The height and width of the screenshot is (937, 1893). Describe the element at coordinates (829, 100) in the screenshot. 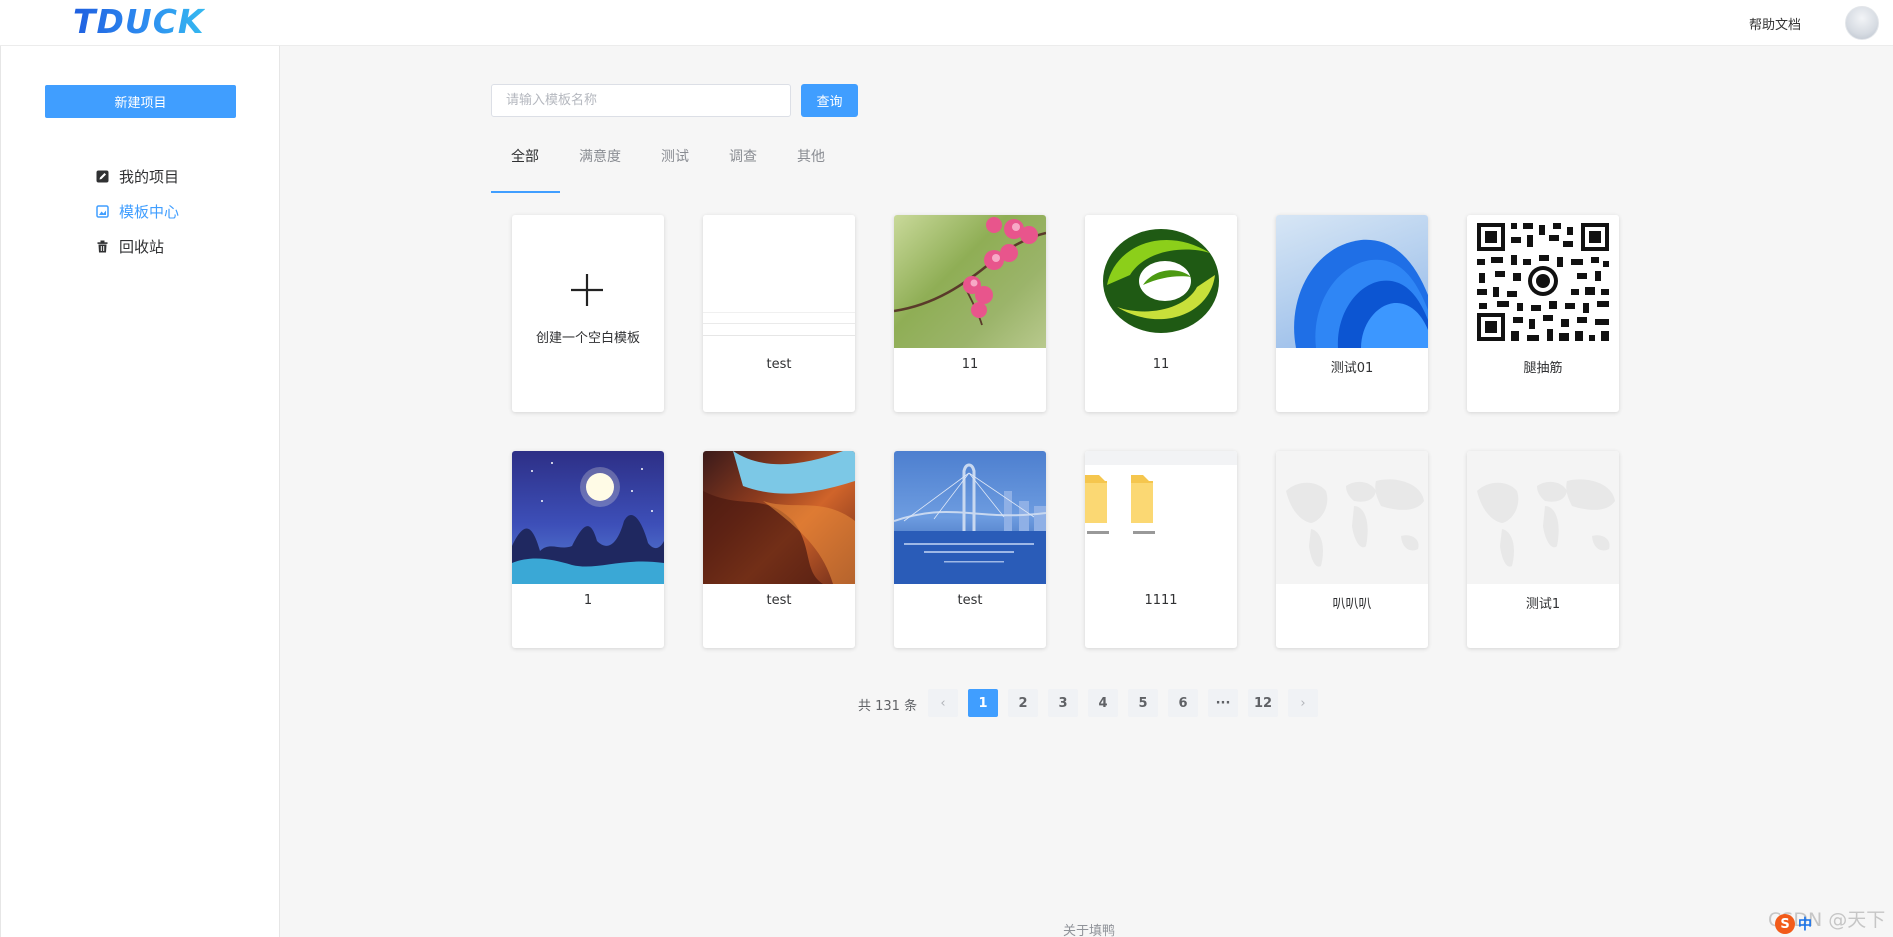

I see `search-button: 查询` at that location.